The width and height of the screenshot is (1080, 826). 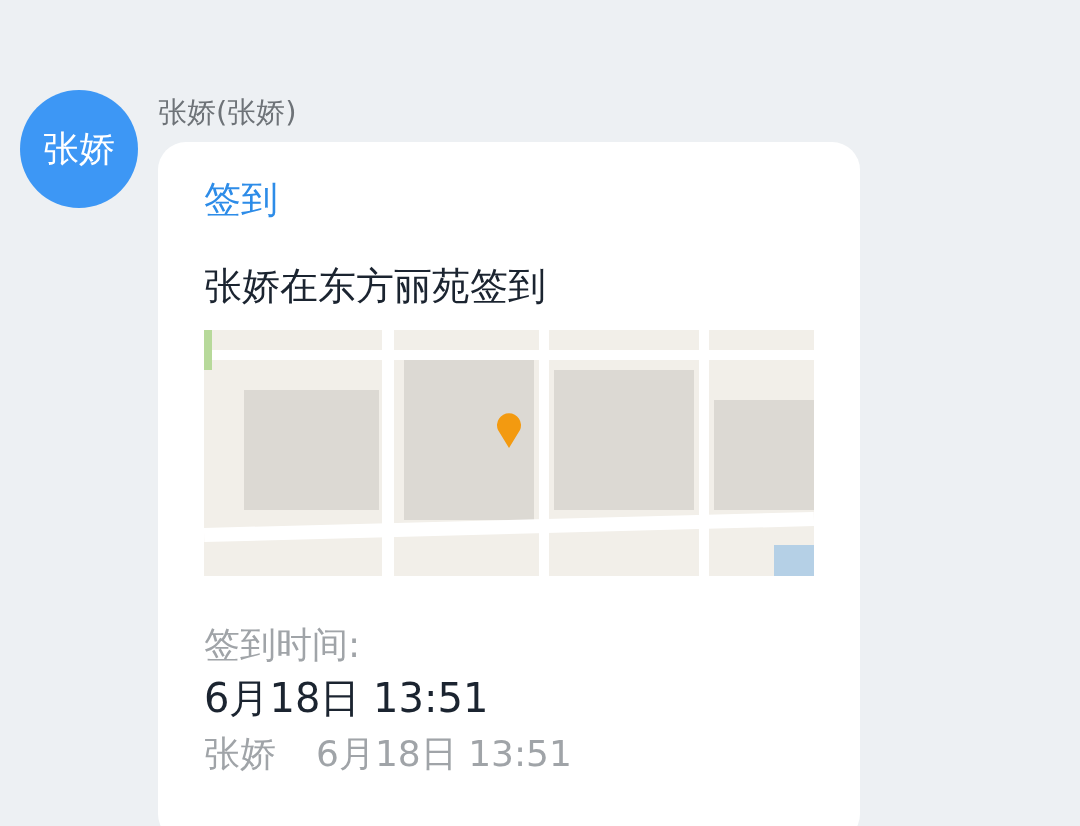 What do you see at coordinates (444, 754) in the screenshot?
I see `footer-time: 6月18日 13:51` at bounding box center [444, 754].